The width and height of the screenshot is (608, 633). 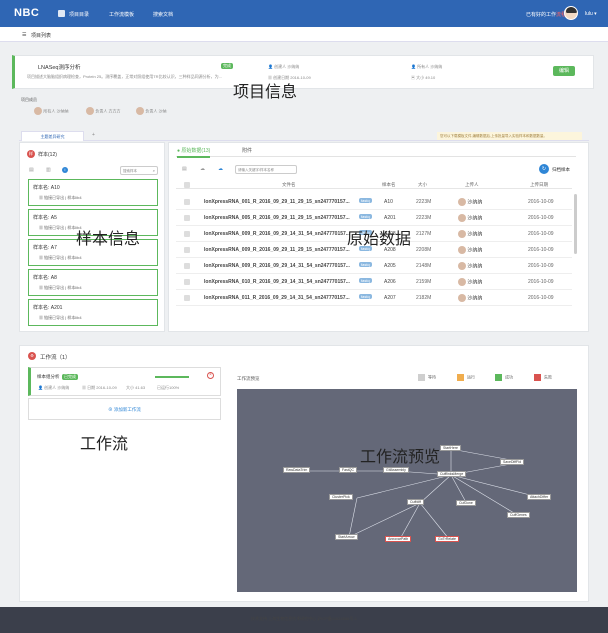 What do you see at coordinates (341, 497) in the screenshot?
I see `node-clusterpick: ClusterPick` at bounding box center [341, 497].